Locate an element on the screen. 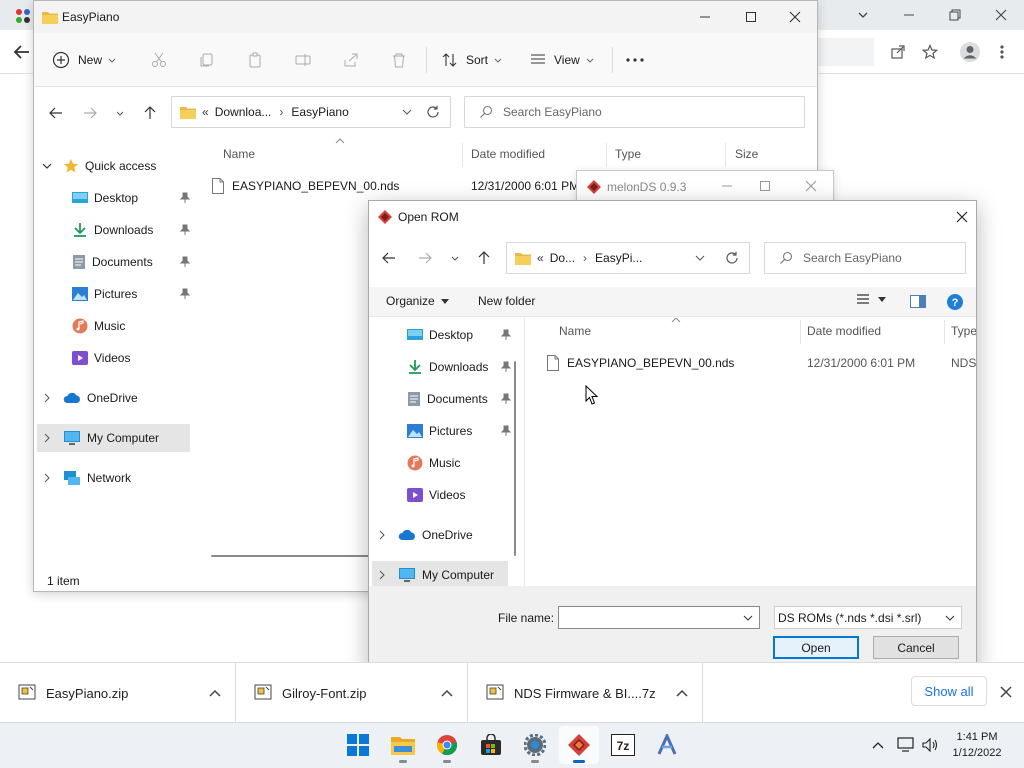  melonds-window: melonDS 0.9.3 is located at coordinates (705, 186).